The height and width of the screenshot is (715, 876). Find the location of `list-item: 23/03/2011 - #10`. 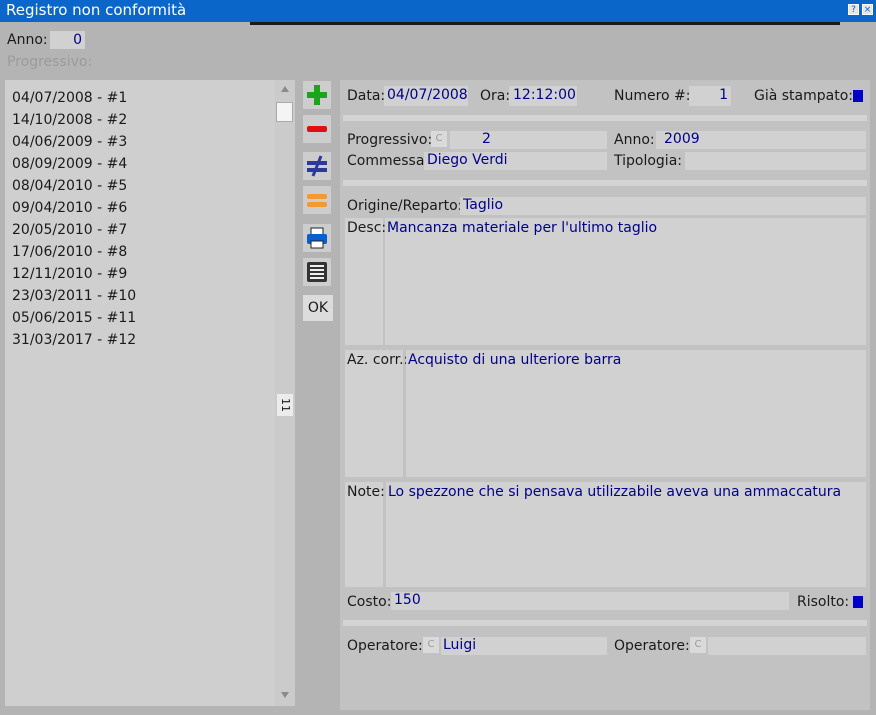

list-item: 23/03/2011 - #10 is located at coordinates (74, 296).